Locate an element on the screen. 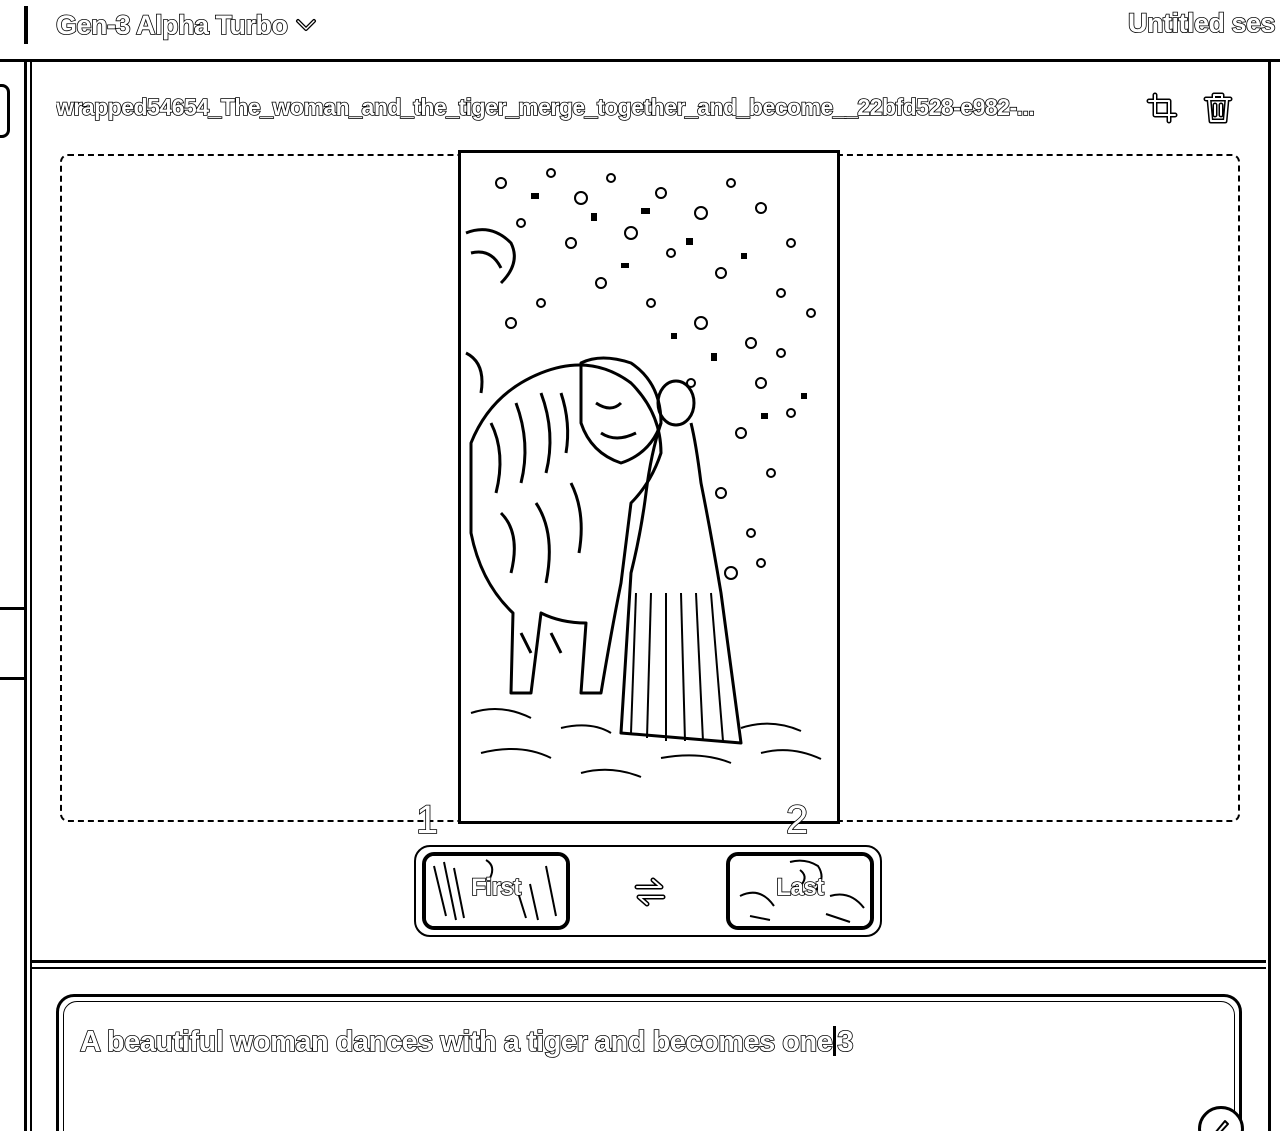  crop-button is located at coordinates (1162, 108).